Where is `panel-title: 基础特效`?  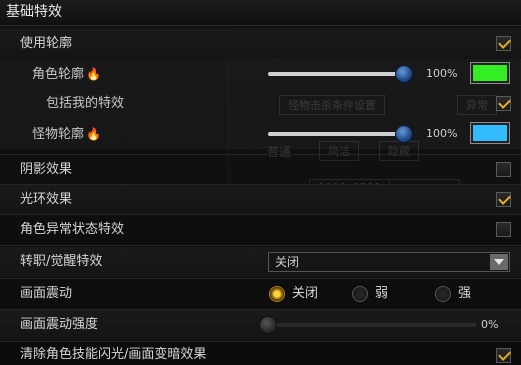
panel-title: 基础特效 is located at coordinates (34, 12).